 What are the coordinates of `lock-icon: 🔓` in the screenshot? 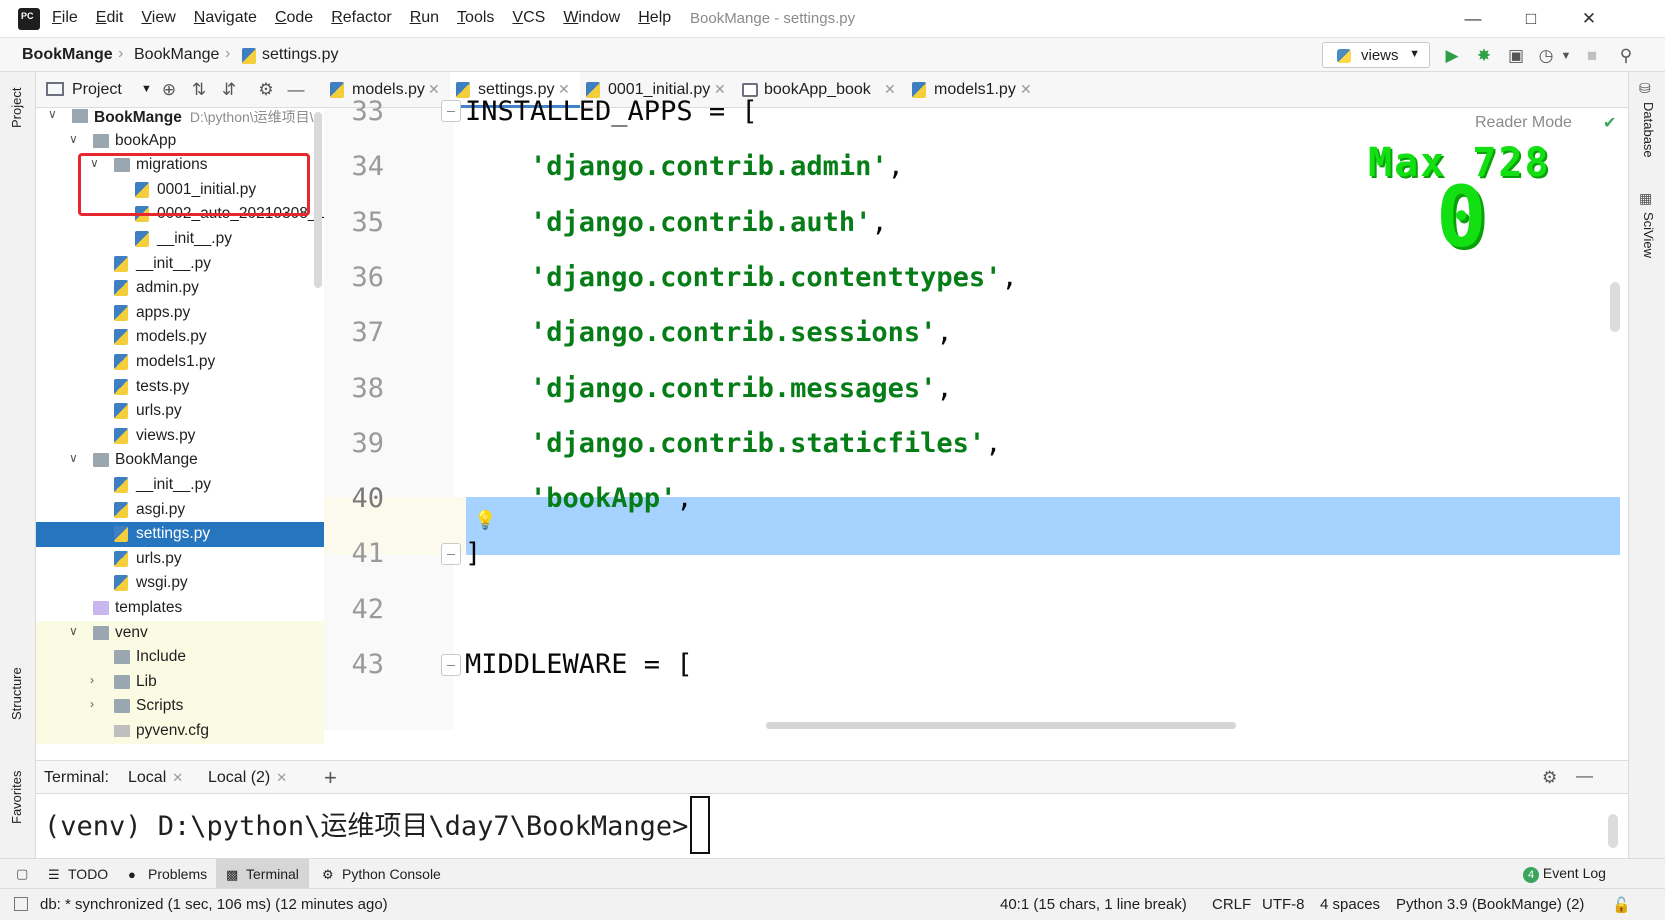 It's located at (1621, 905).